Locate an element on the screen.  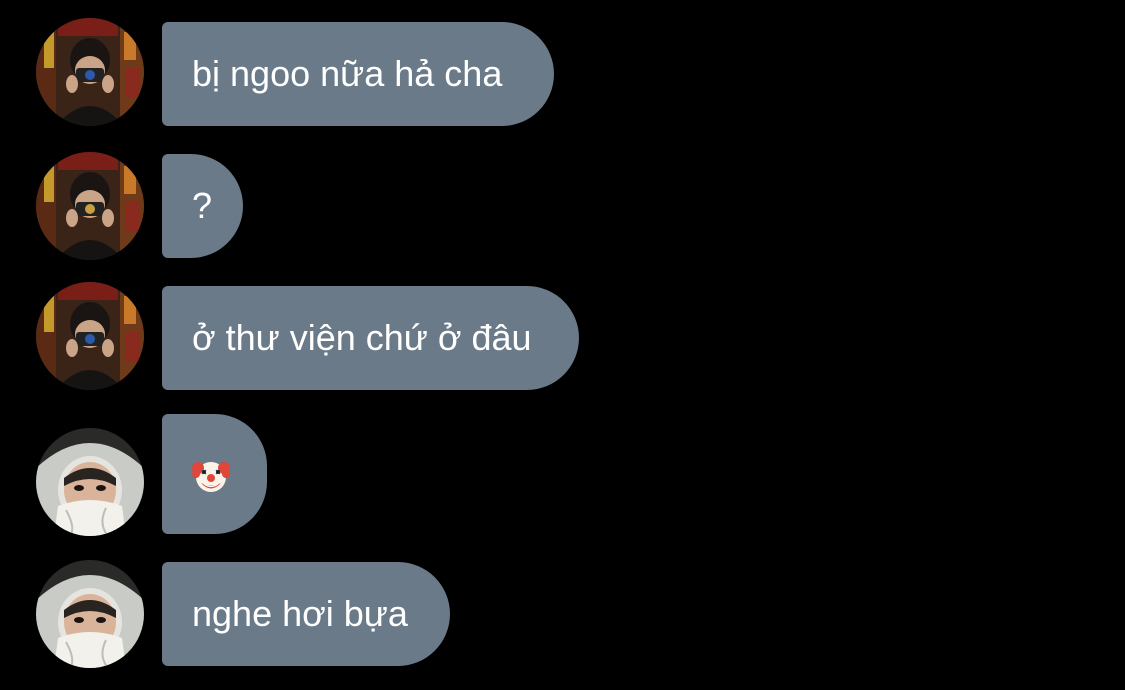
message-text: ? is located at coordinates (202, 205).